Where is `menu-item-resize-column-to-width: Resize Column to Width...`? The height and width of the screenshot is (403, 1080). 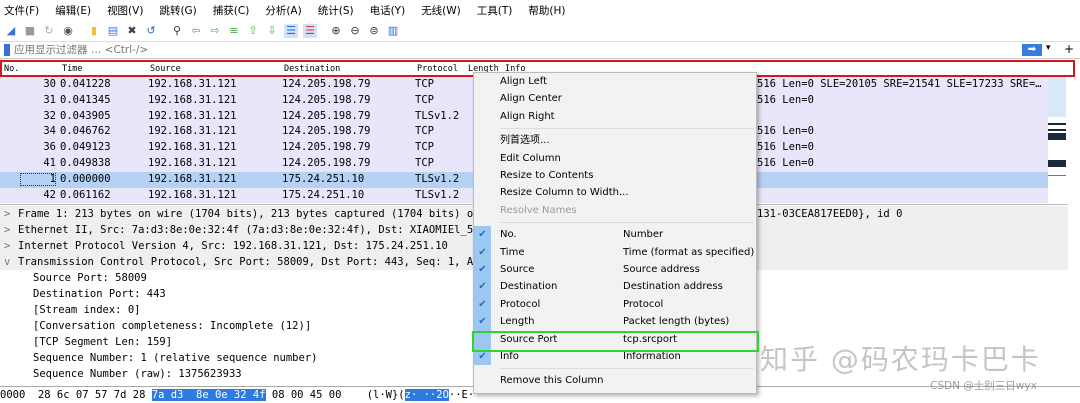
menu-item-resize-column-to-width: Resize Column to Width... is located at coordinates (615, 192).